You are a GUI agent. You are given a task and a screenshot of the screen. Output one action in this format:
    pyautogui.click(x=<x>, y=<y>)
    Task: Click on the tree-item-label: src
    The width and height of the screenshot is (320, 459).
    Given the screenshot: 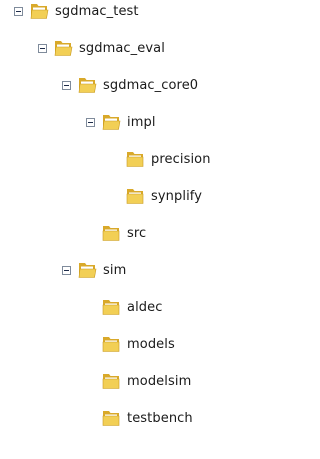 What is the action you would take?
    pyautogui.click(x=137, y=233)
    